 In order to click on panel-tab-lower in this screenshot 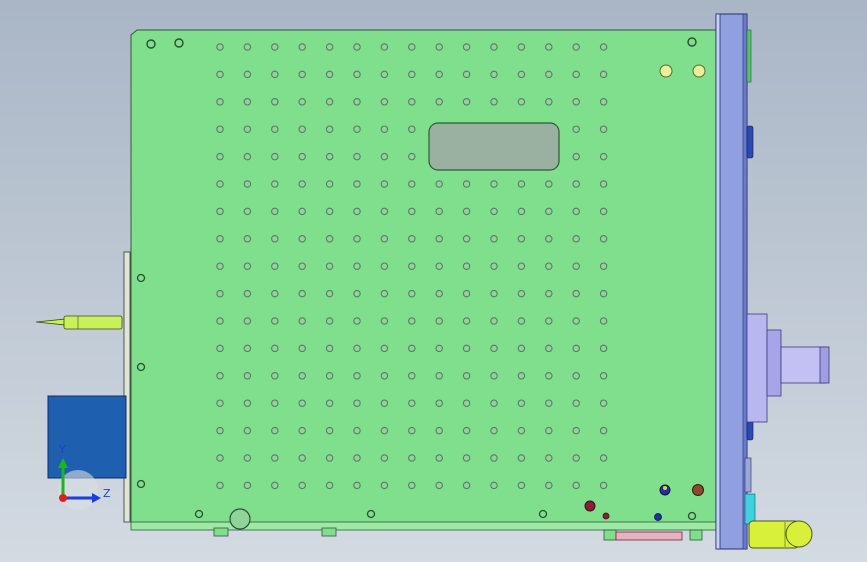, I will do `click(748, 475)`.